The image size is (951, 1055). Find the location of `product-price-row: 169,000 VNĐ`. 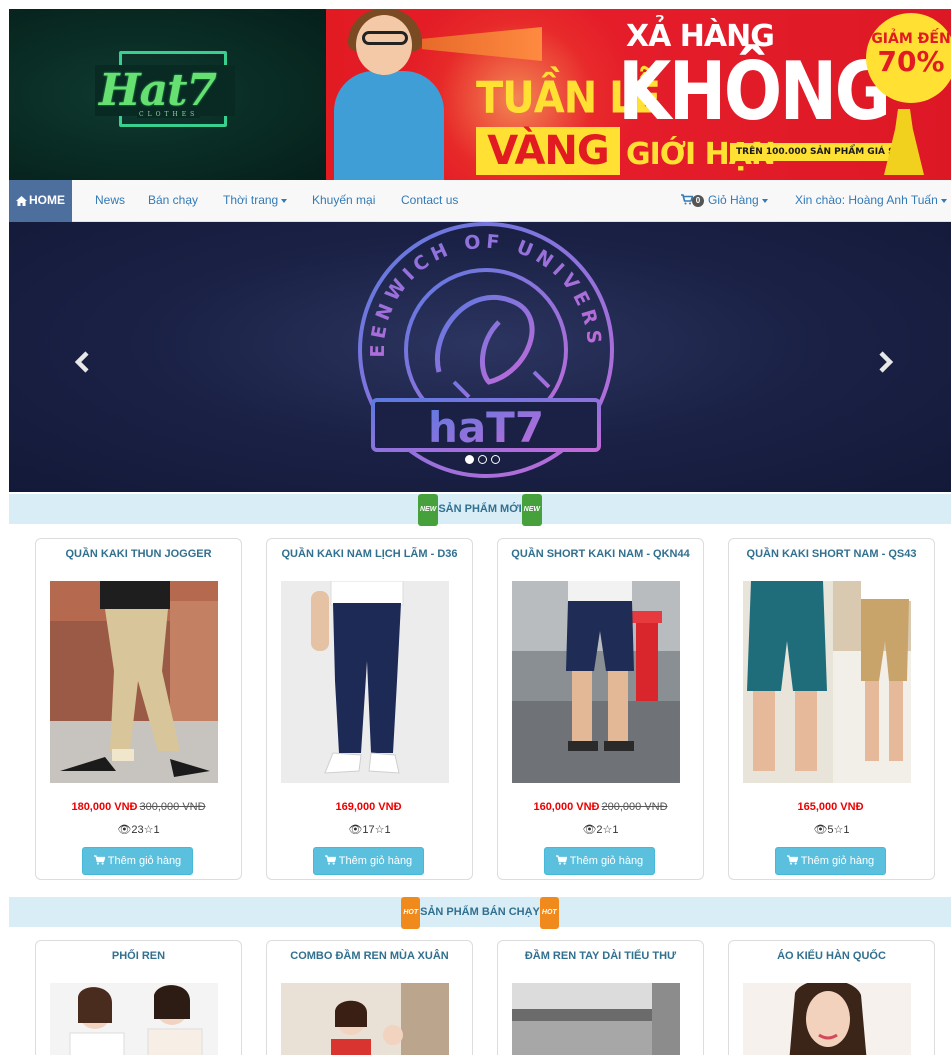

product-price-row: 169,000 VNĐ is located at coordinates (369, 807).